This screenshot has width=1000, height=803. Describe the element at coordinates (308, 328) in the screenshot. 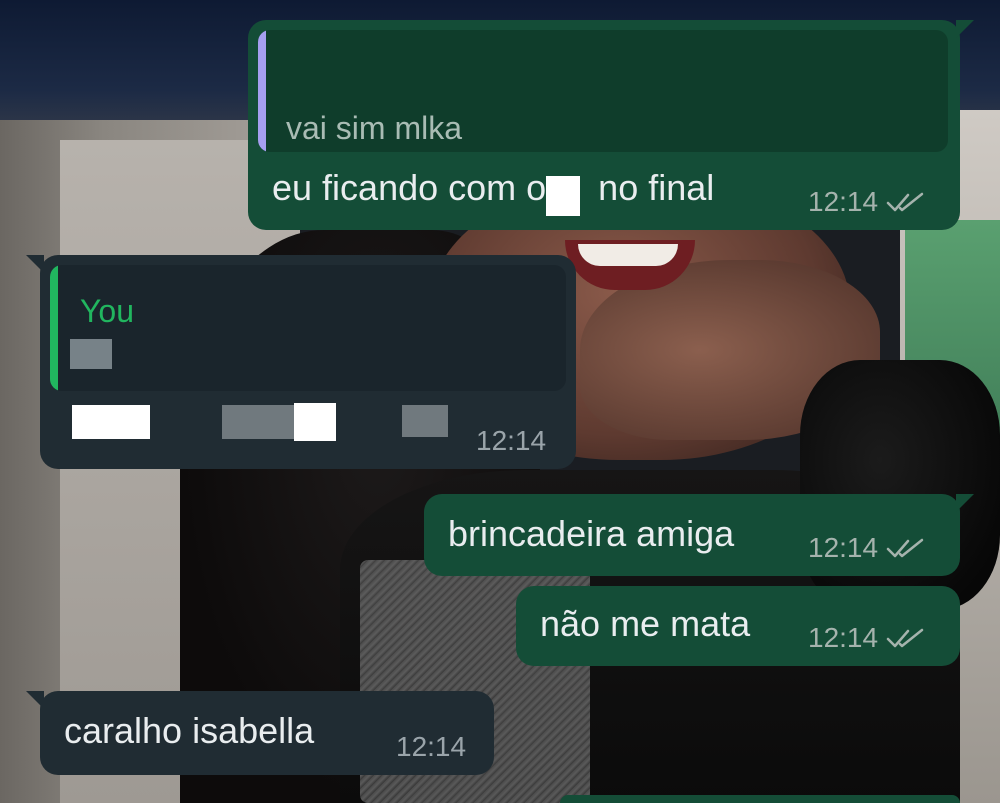

I see `quoted-message: You` at that location.